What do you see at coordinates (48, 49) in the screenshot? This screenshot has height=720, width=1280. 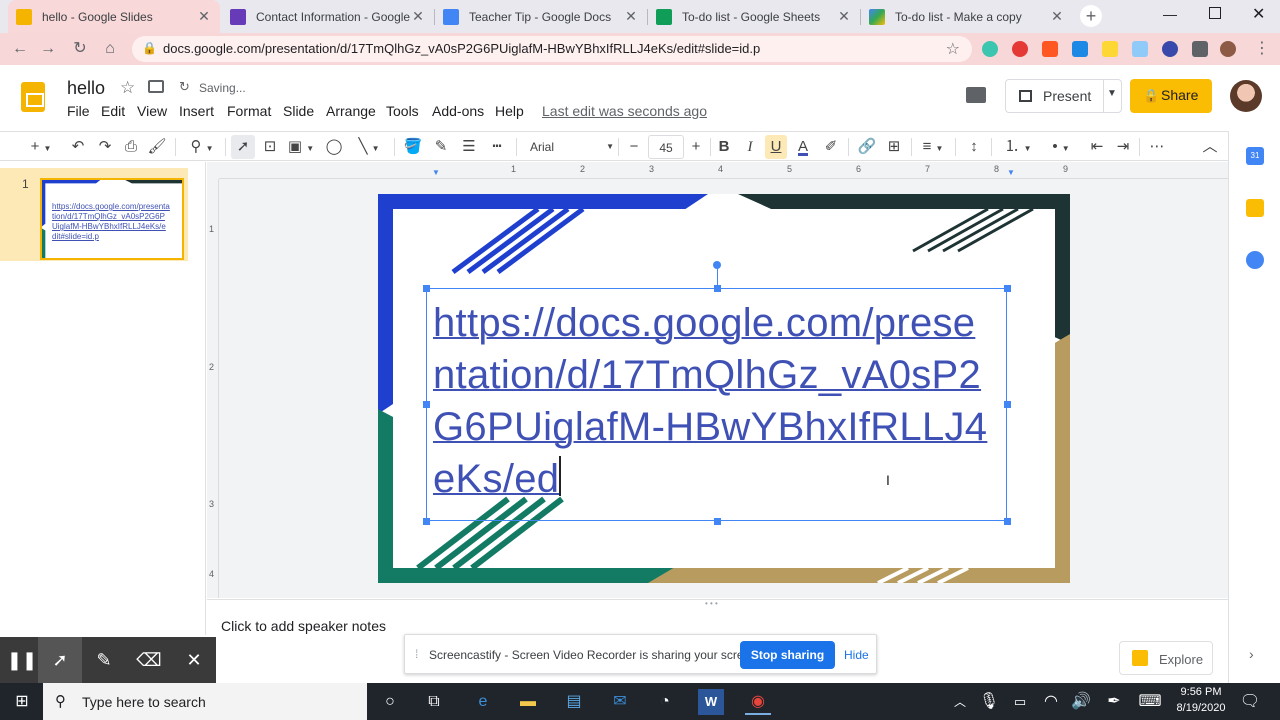 I see `forward-arrow-icon: →` at bounding box center [48, 49].